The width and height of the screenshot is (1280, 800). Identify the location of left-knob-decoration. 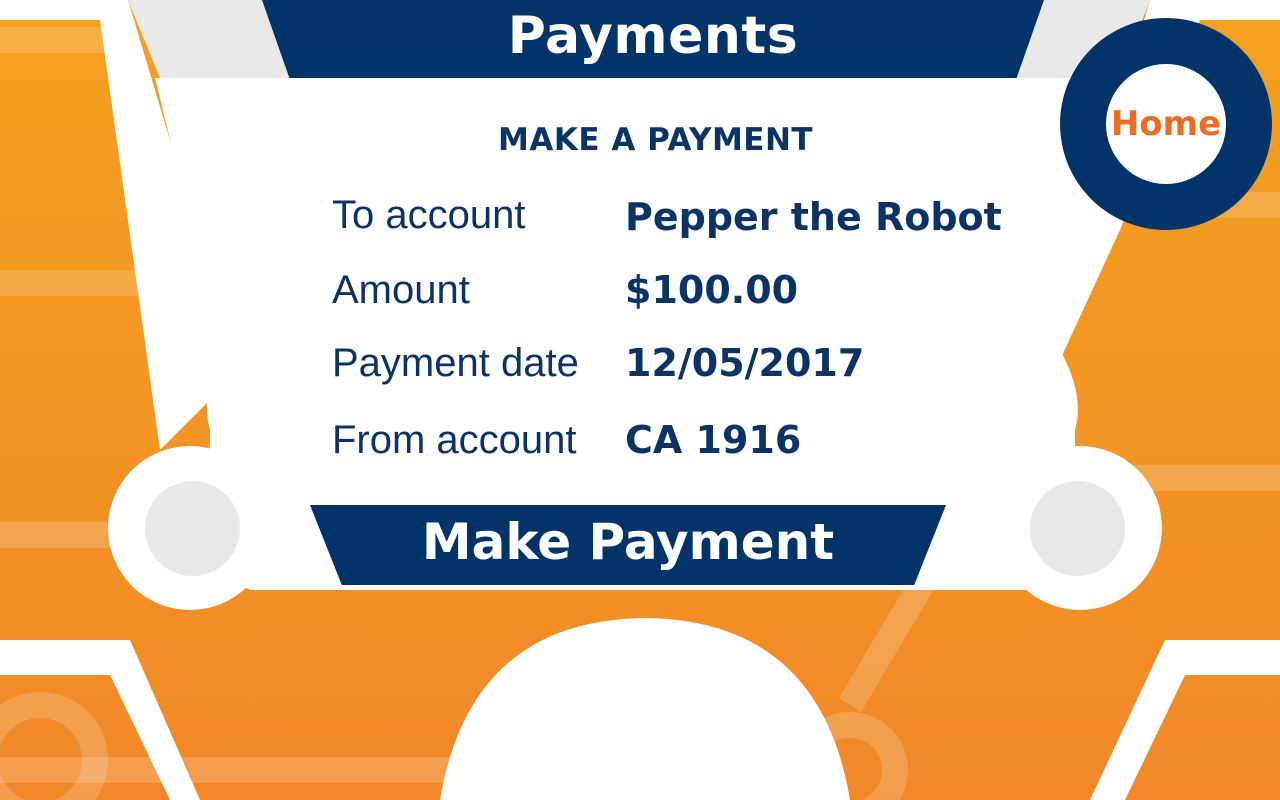
(192, 528).